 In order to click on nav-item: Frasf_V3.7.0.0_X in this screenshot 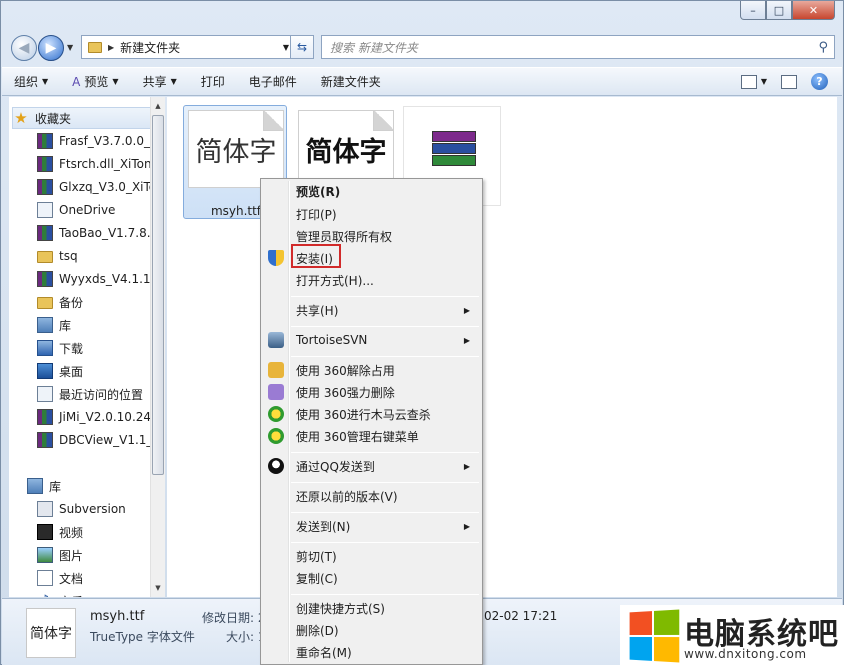, I will do `click(97, 141)`.